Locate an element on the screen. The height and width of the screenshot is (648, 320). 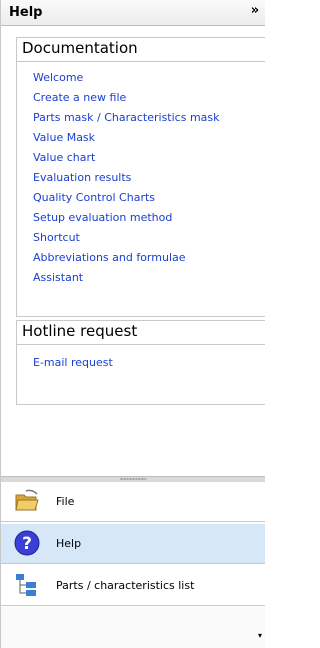
nav-item-file: File is located at coordinates (133, 502).